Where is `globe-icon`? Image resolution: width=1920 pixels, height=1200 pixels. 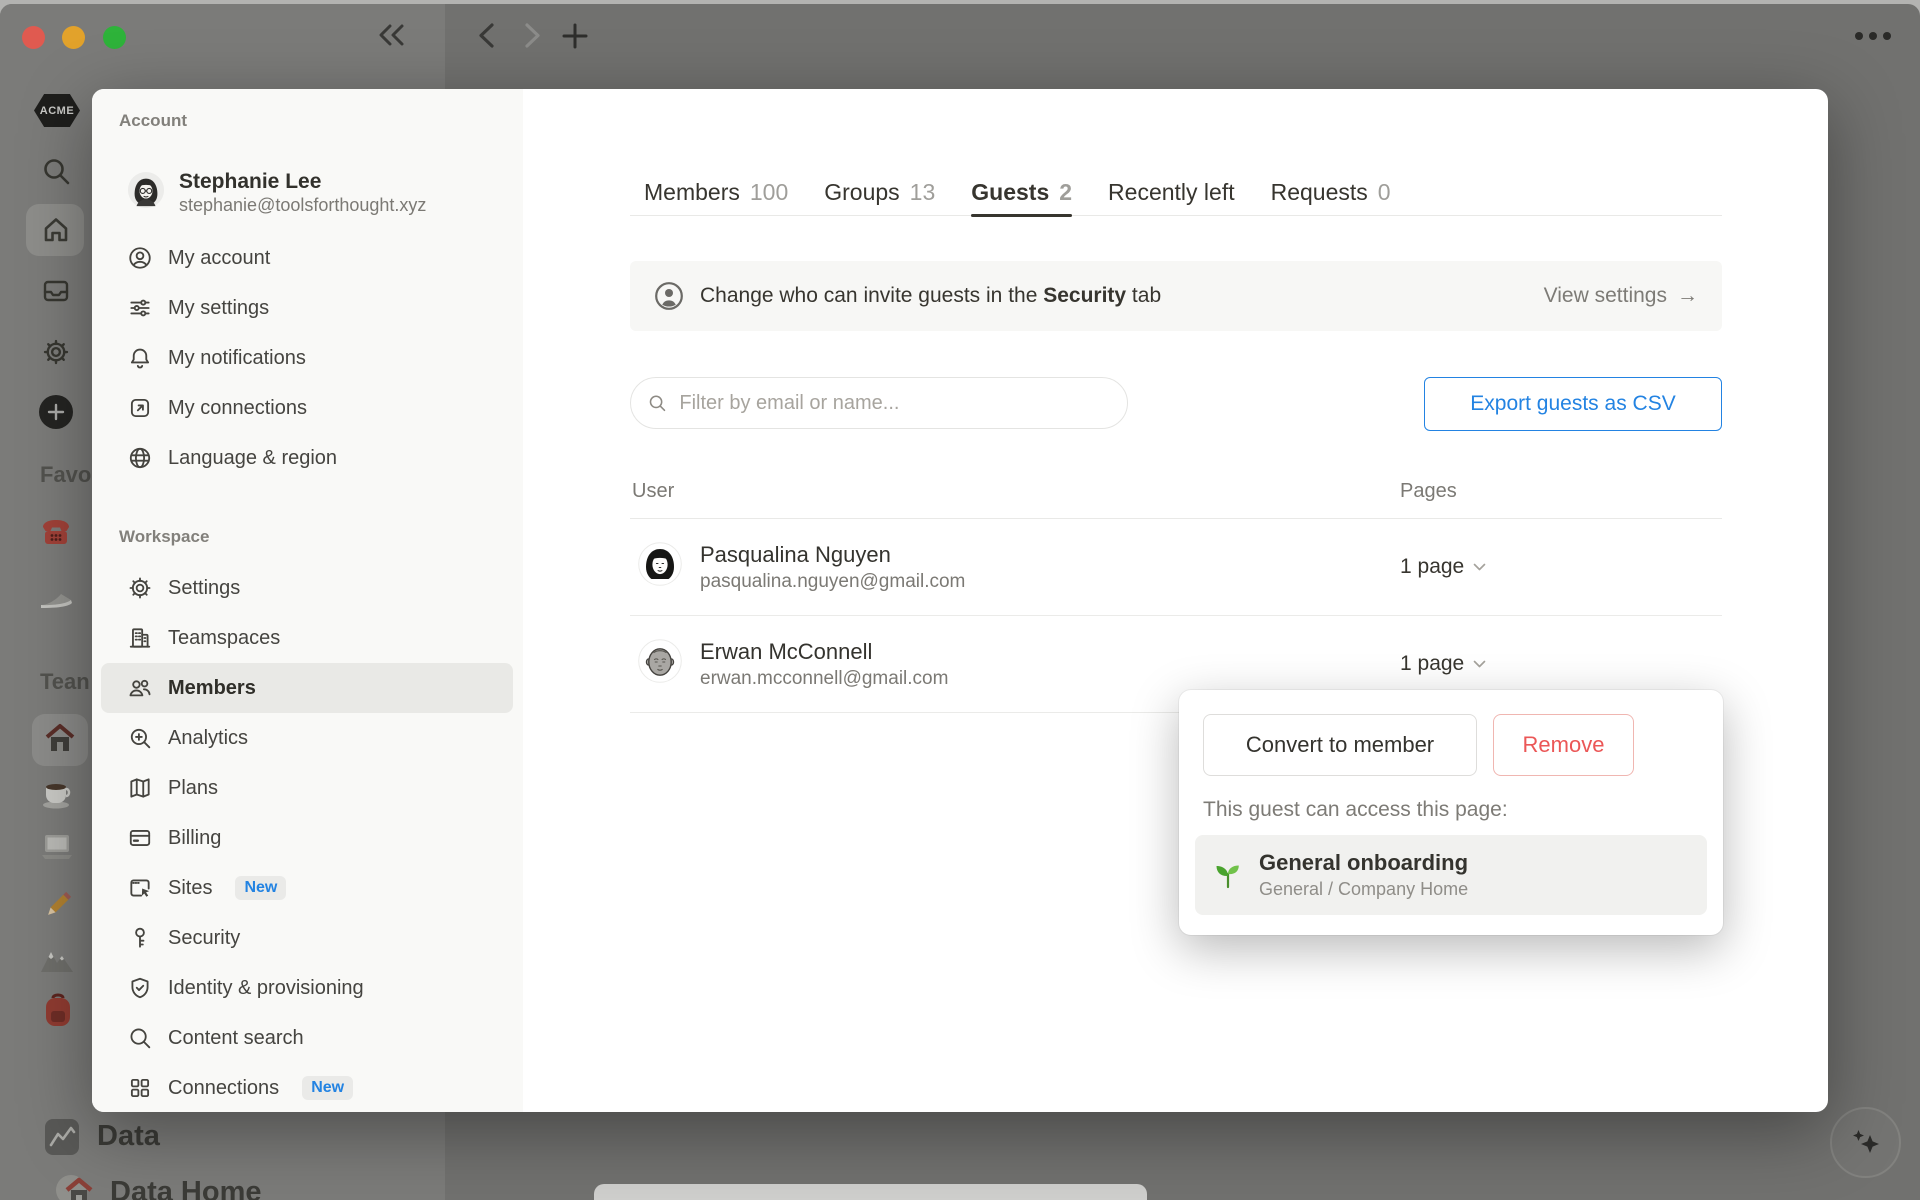
globe-icon is located at coordinates (140, 458).